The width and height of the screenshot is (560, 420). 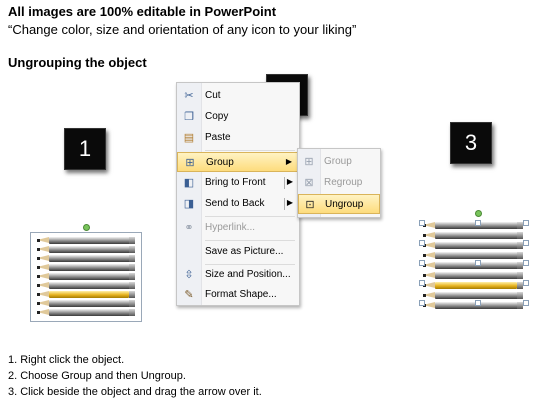 I want to click on step-badge-1: 1, so click(x=85, y=149).